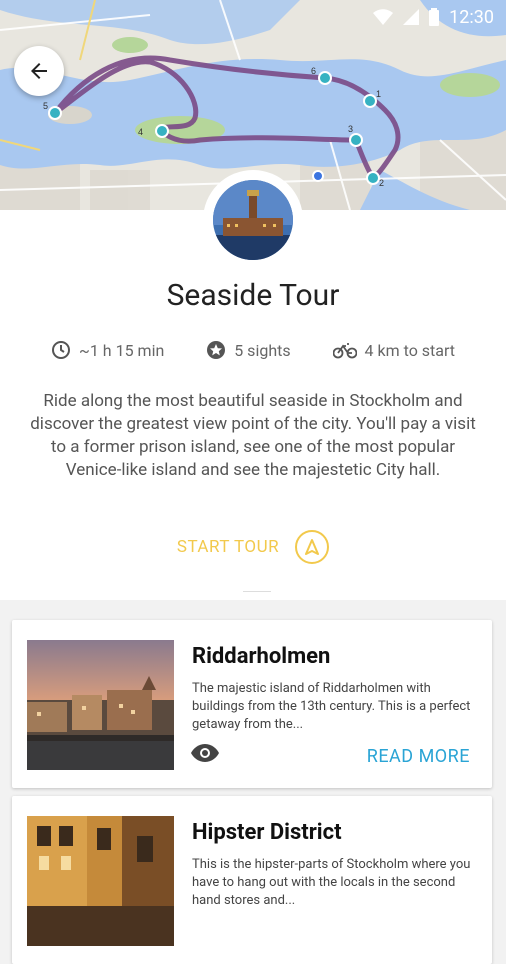 This screenshot has height=964, width=506. I want to click on navigation-icon, so click(312, 547).